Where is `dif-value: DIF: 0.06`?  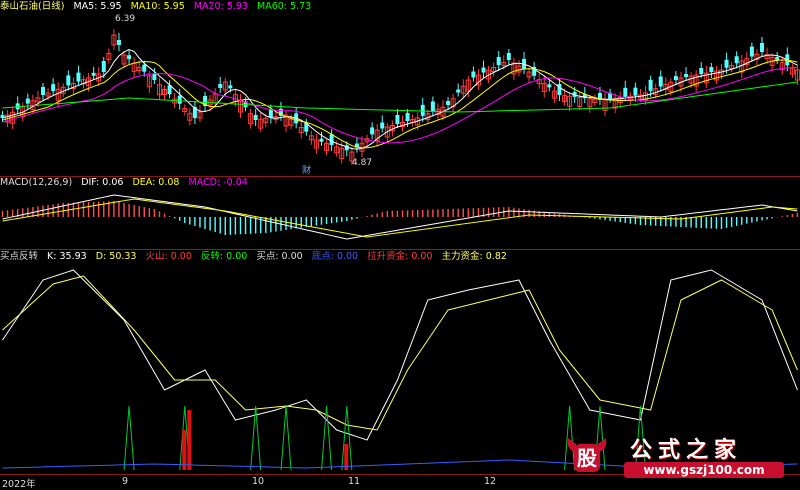 dif-value: DIF: 0.06 is located at coordinates (102, 182).